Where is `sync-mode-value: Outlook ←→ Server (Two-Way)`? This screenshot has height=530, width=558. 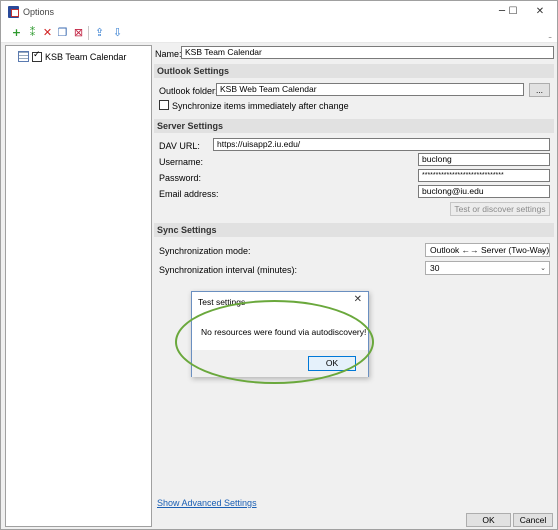
sync-mode-value: Outlook ←→ Server (Two-Way) is located at coordinates (490, 250).